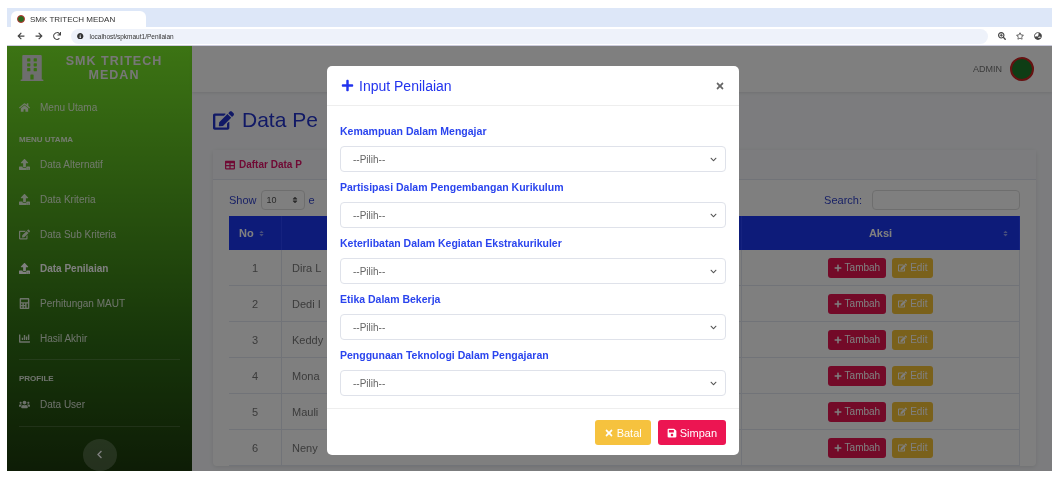  Describe the element at coordinates (32, 68) in the screenshot. I see `building-icon` at that location.